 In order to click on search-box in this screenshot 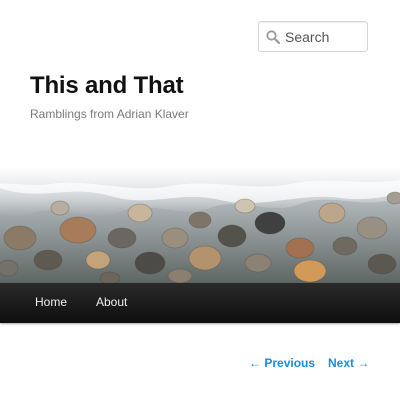, I will do `click(313, 36)`.